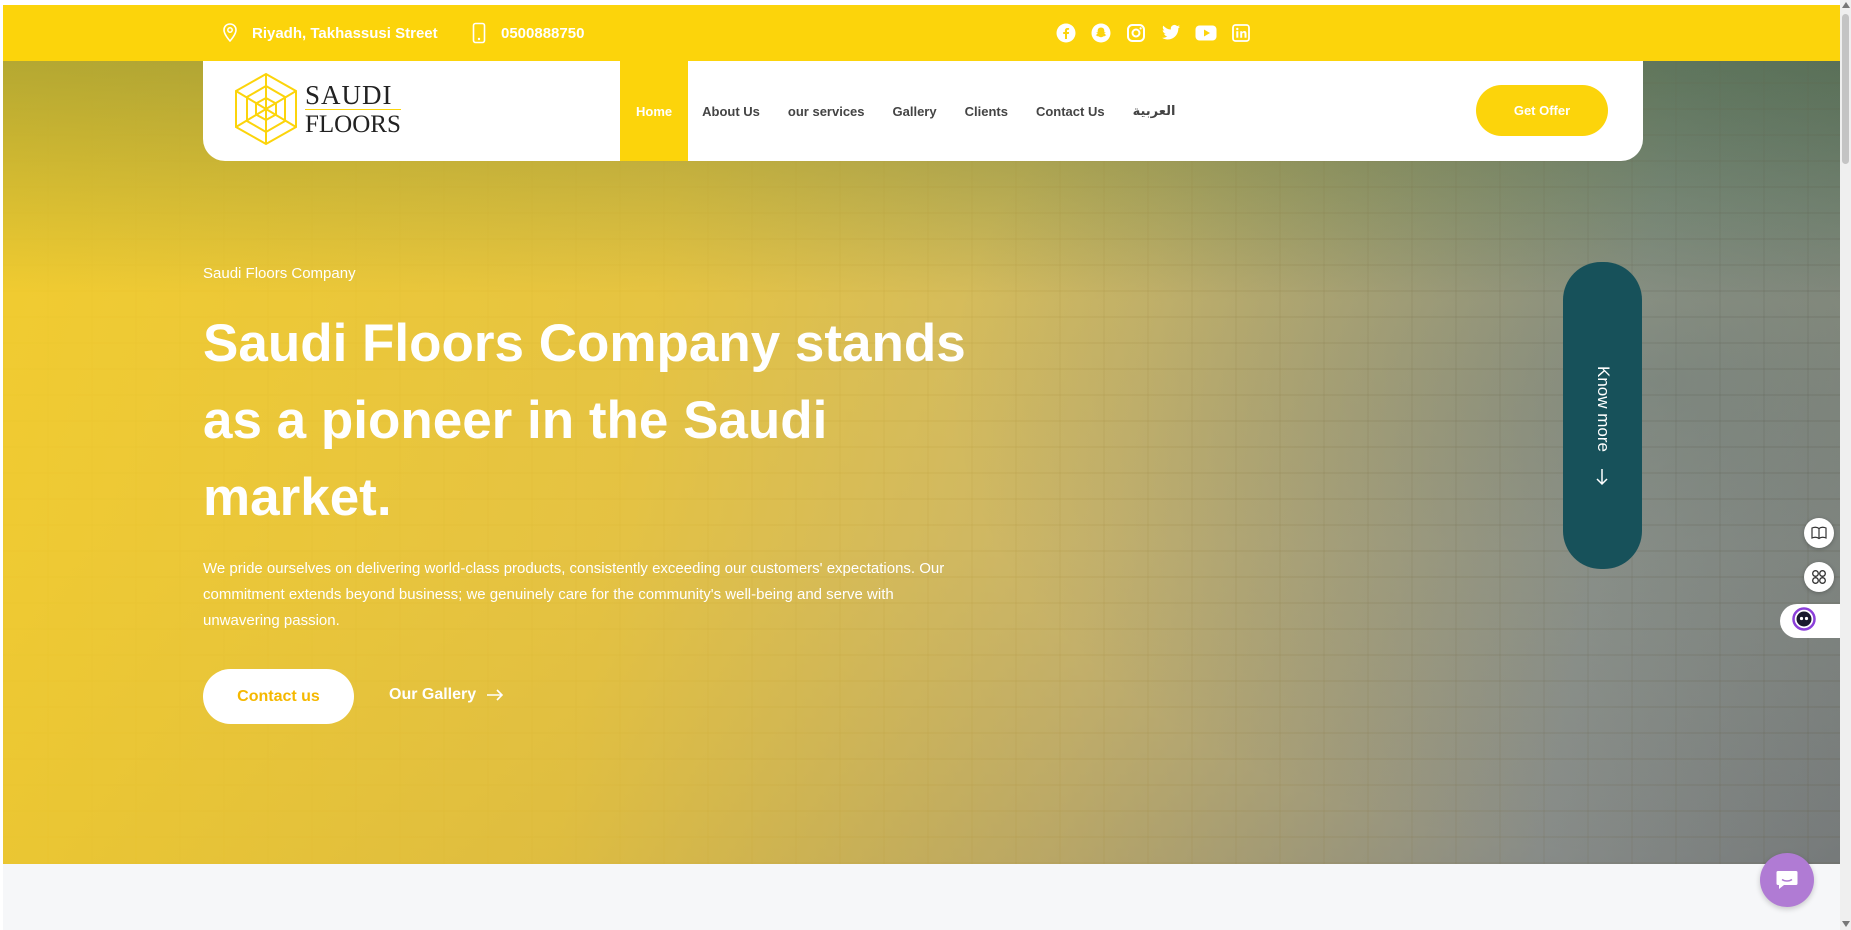  Describe the element at coordinates (731, 111) in the screenshot. I see `nav-about-us: About Us` at that location.